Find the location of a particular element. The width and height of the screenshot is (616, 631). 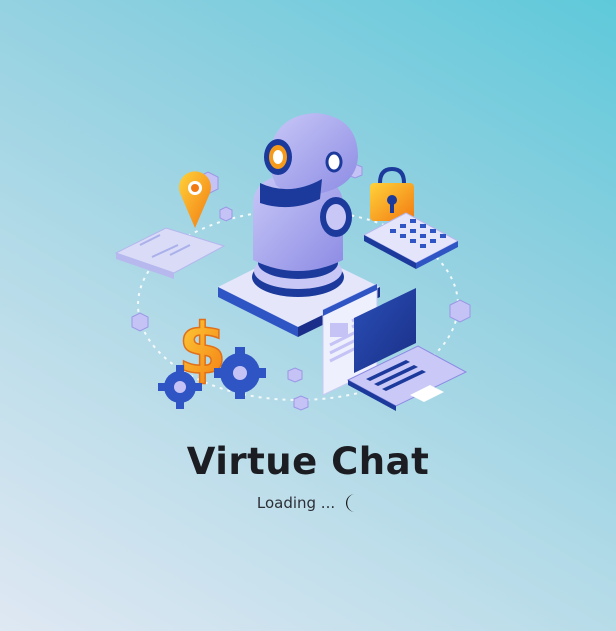

app-title: Virtue Chat is located at coordinates (308, 461).